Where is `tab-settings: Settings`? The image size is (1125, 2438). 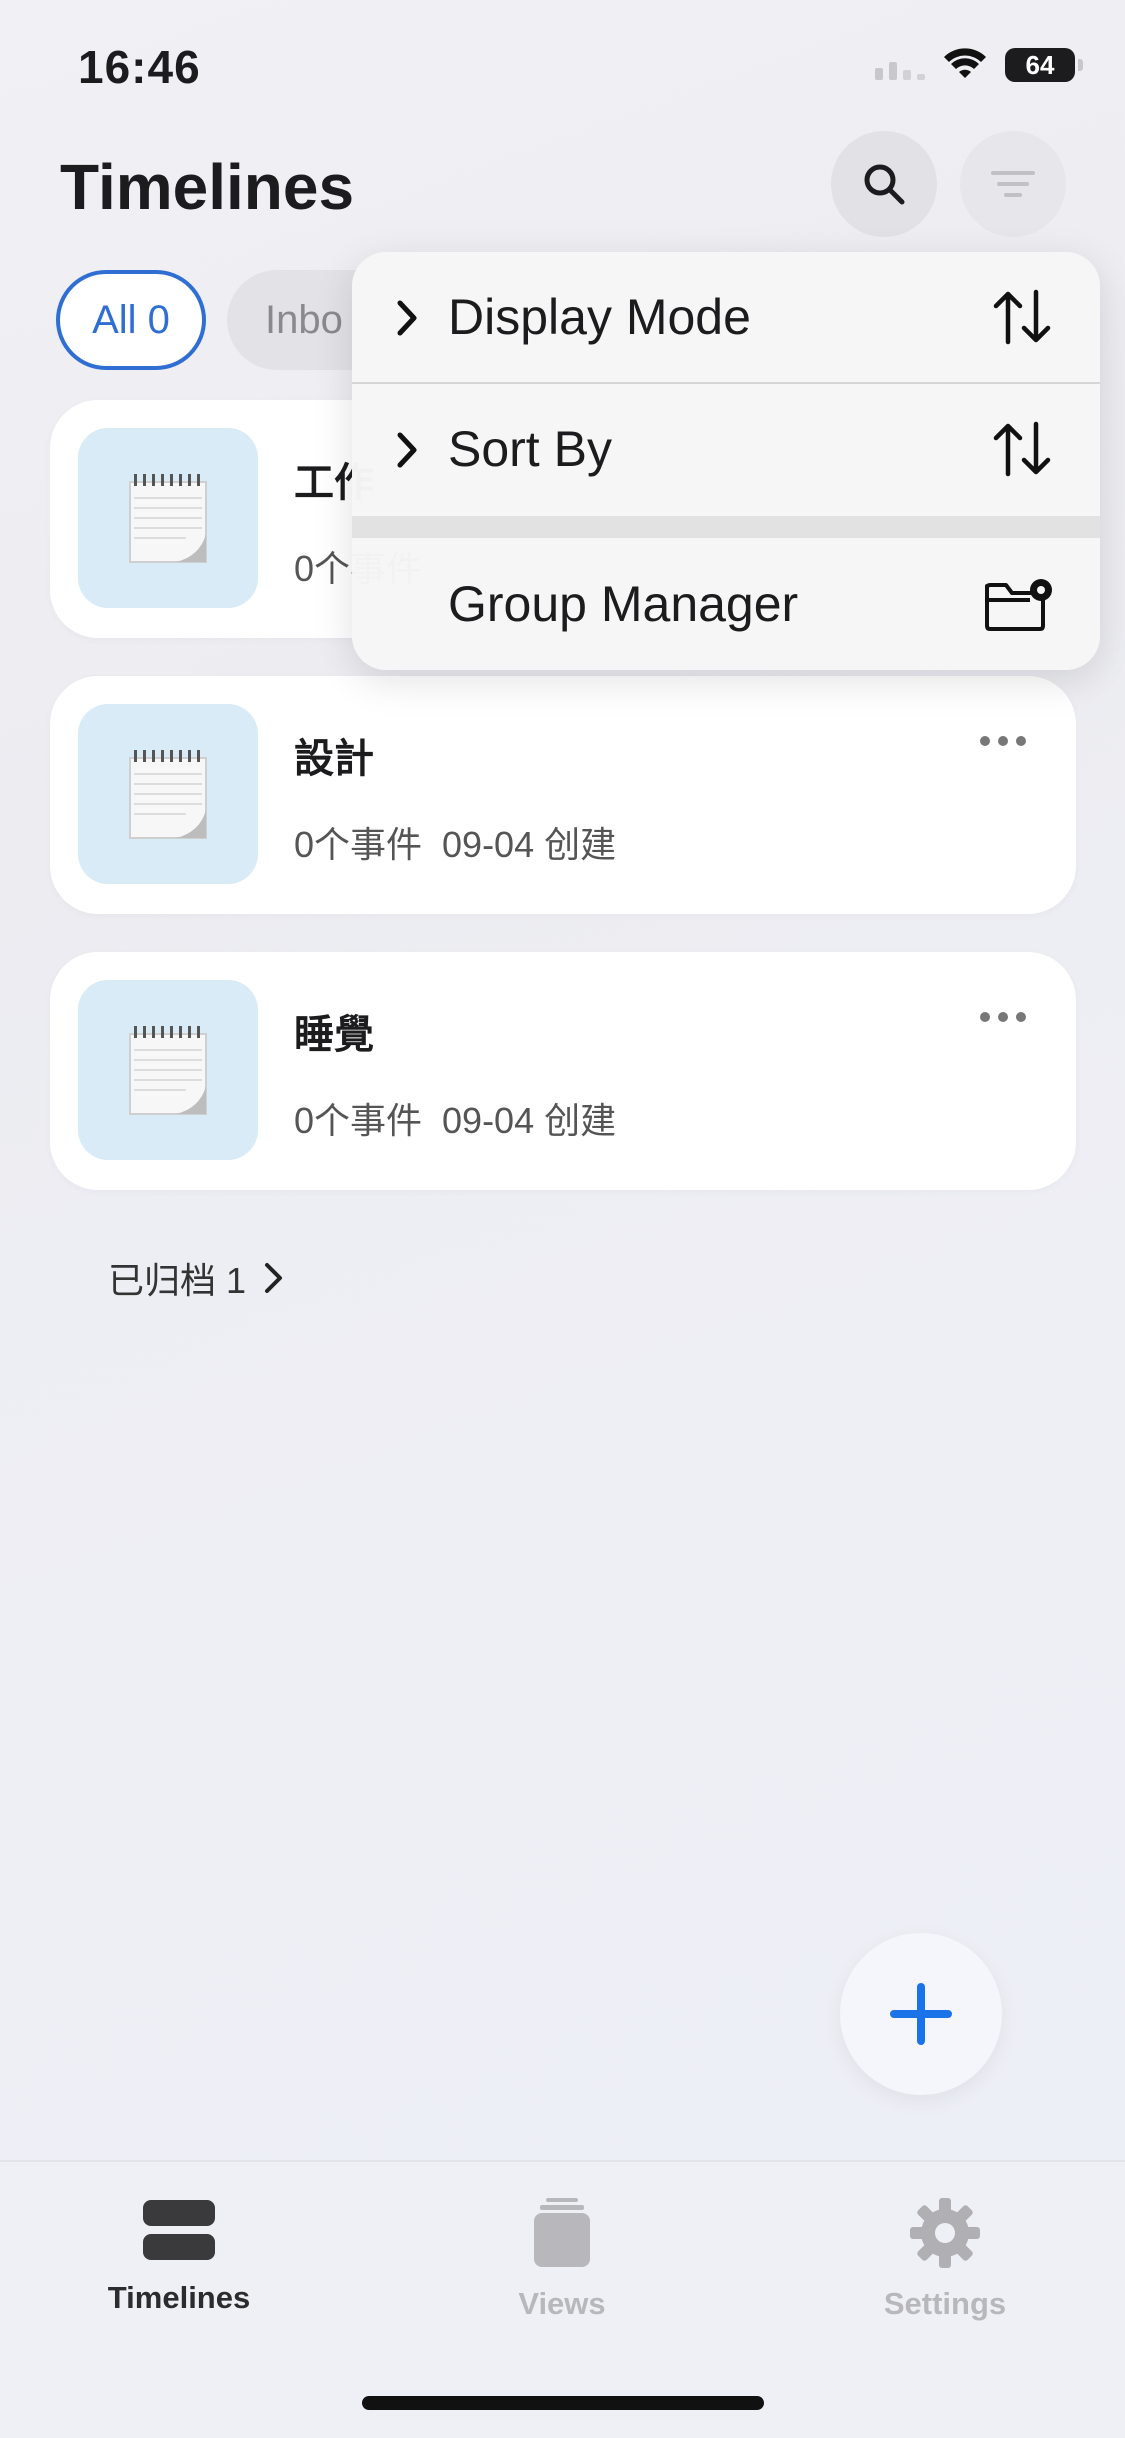
tab-settings: Settings is located at coordinates (945, 2260).